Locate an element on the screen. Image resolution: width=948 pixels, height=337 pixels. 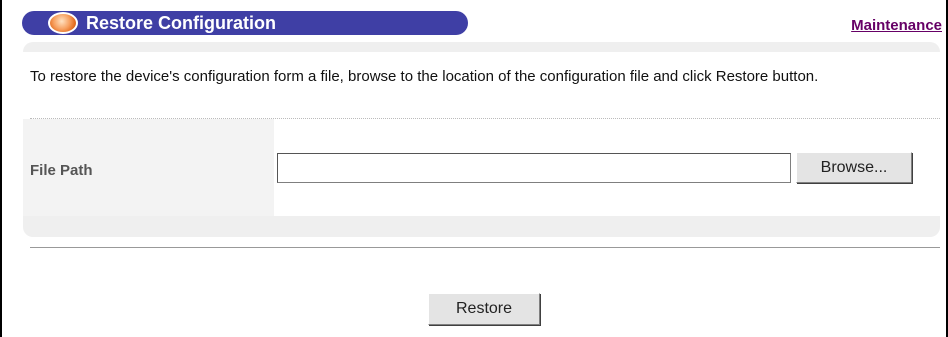
horizontal-divider is located at coordinates (485, 247).